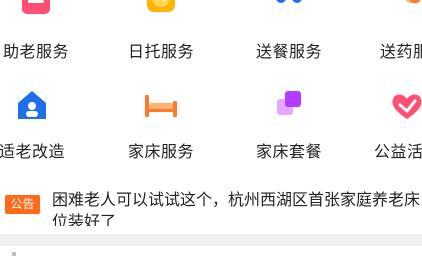 The height and width of the screenshot is (261, 422). What do you see at coordinates (22, 204) in the screenshot?
I see `notice-badge: 公告` at bounding box center [22, 204].